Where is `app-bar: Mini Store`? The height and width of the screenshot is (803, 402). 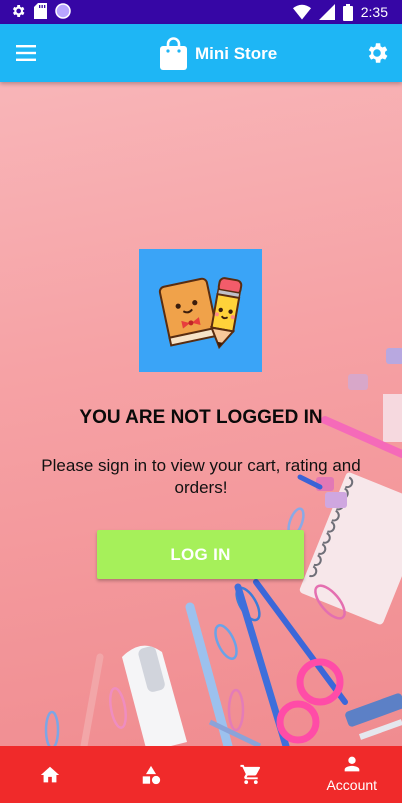 app-bar: Mini Store is located at coordinates (201, 53).